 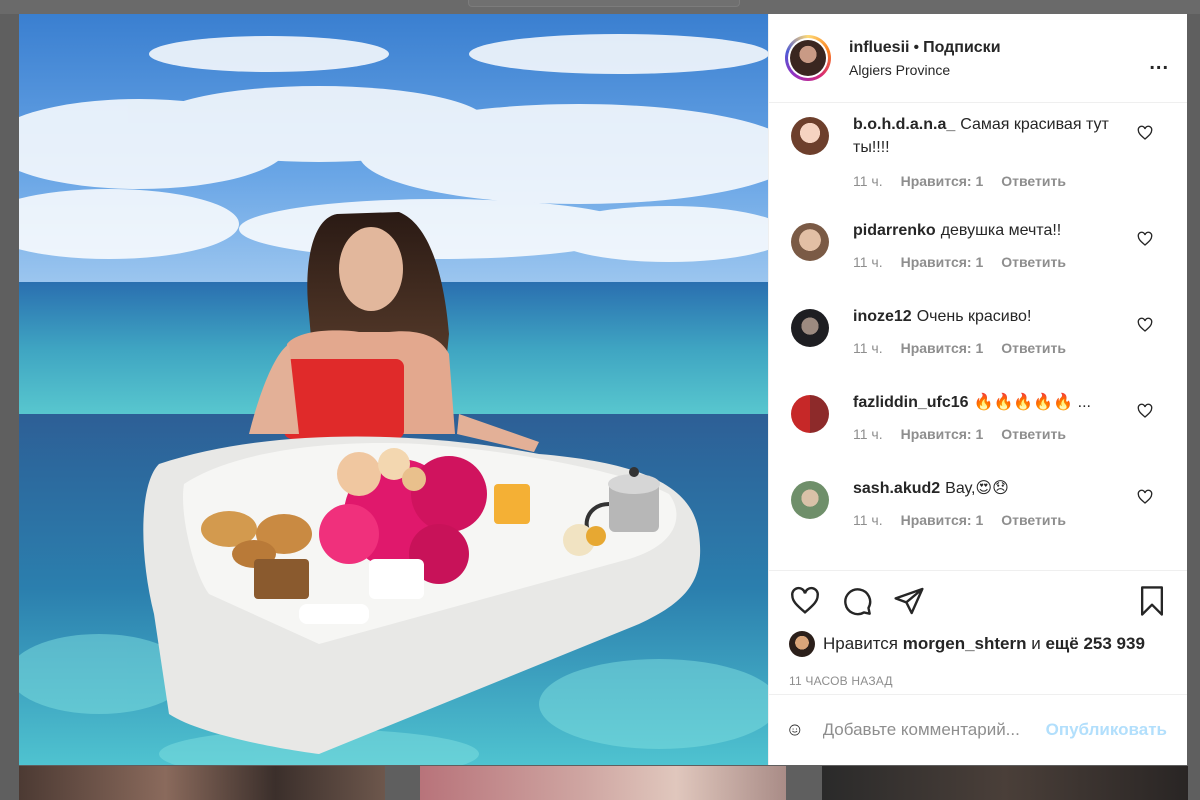 What do you see at coordinates (961, 47) in the screenshot?
I see `follow-button: Подписки` at bounding box center [961, 47].